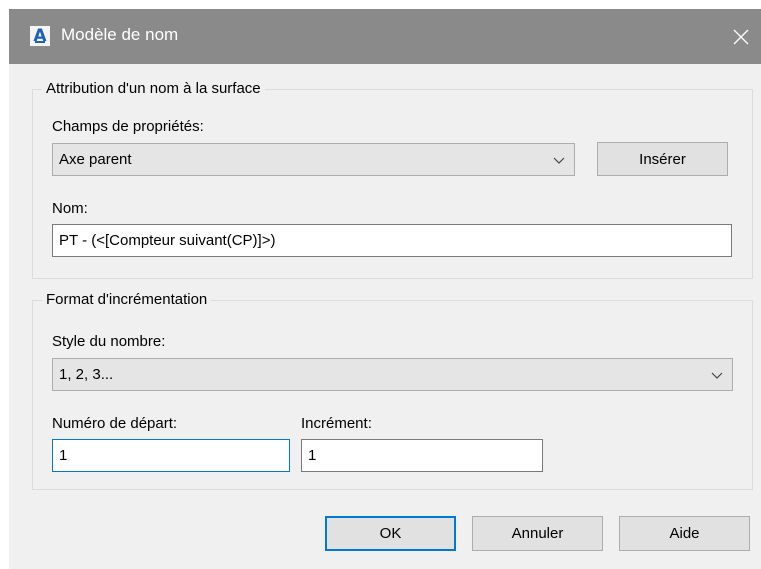 Image resolution: width=761 pixels, height=569 pixels. Describe the element at coordinates (385, 36) in the screenshot. I see `title-bar: A Modèle de nom` at that location.